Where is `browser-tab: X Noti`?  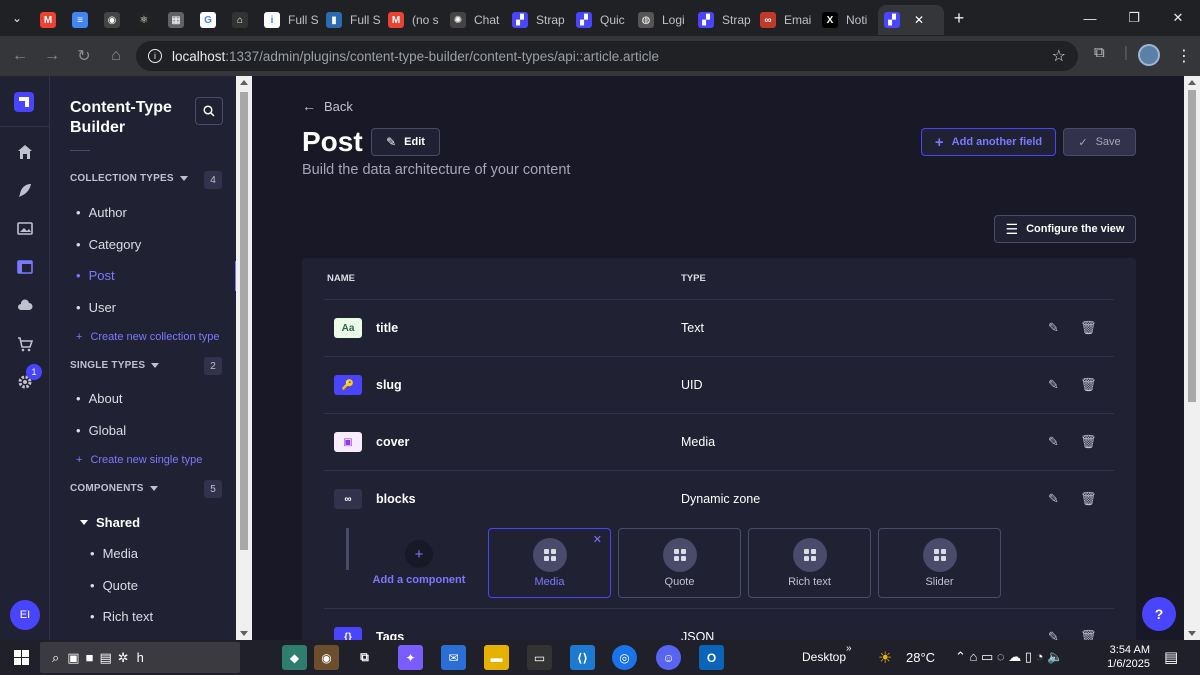 browser-tab: X Noti is located at coordinates (847, 20).